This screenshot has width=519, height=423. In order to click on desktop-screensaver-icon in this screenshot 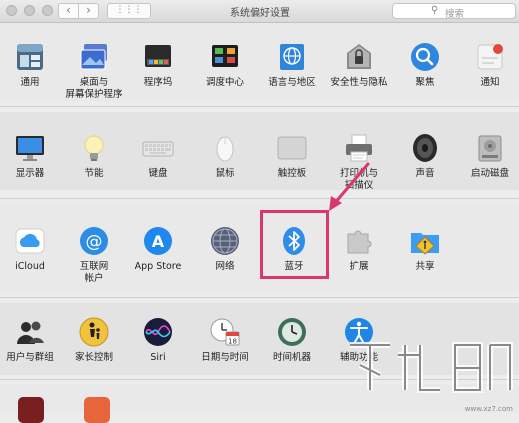, I will do `click(94, 57)`.